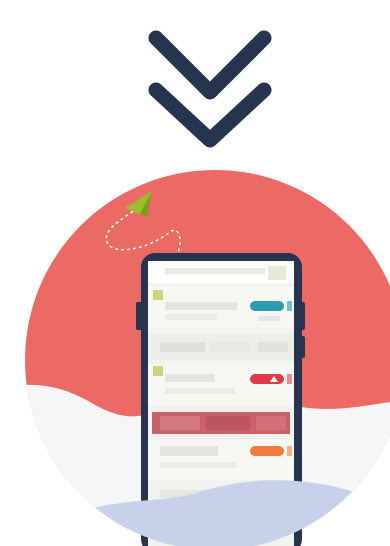 The height and width of the screenshot is (546, 390). I want to click on list-item, so click(221, 385).